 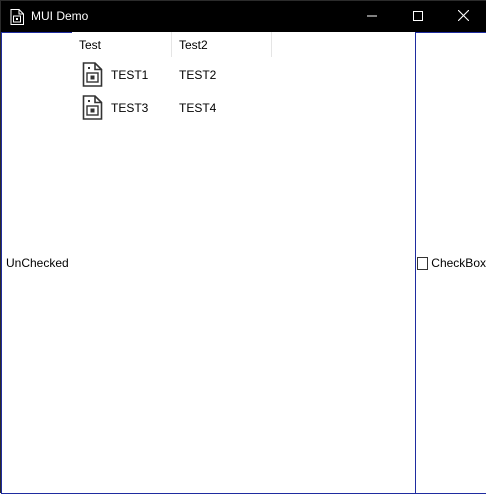 I want to click on minimize-button, so click(x=371, y=16).